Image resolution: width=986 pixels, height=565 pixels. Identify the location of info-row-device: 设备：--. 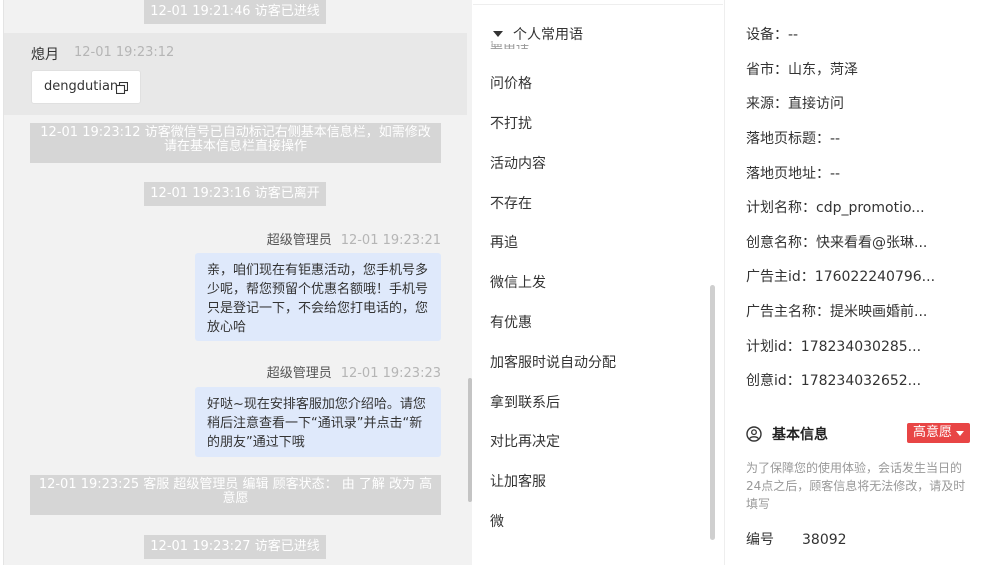
(772, 34).